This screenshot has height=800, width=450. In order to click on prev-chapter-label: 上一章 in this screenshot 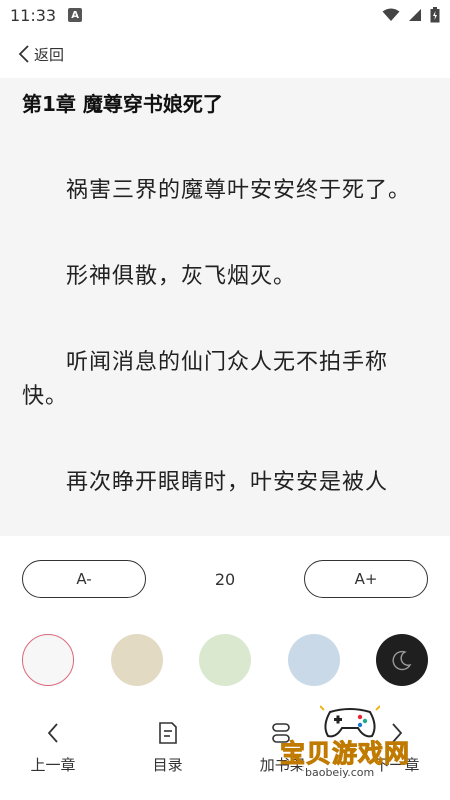, I will do `click(53, 765)`.